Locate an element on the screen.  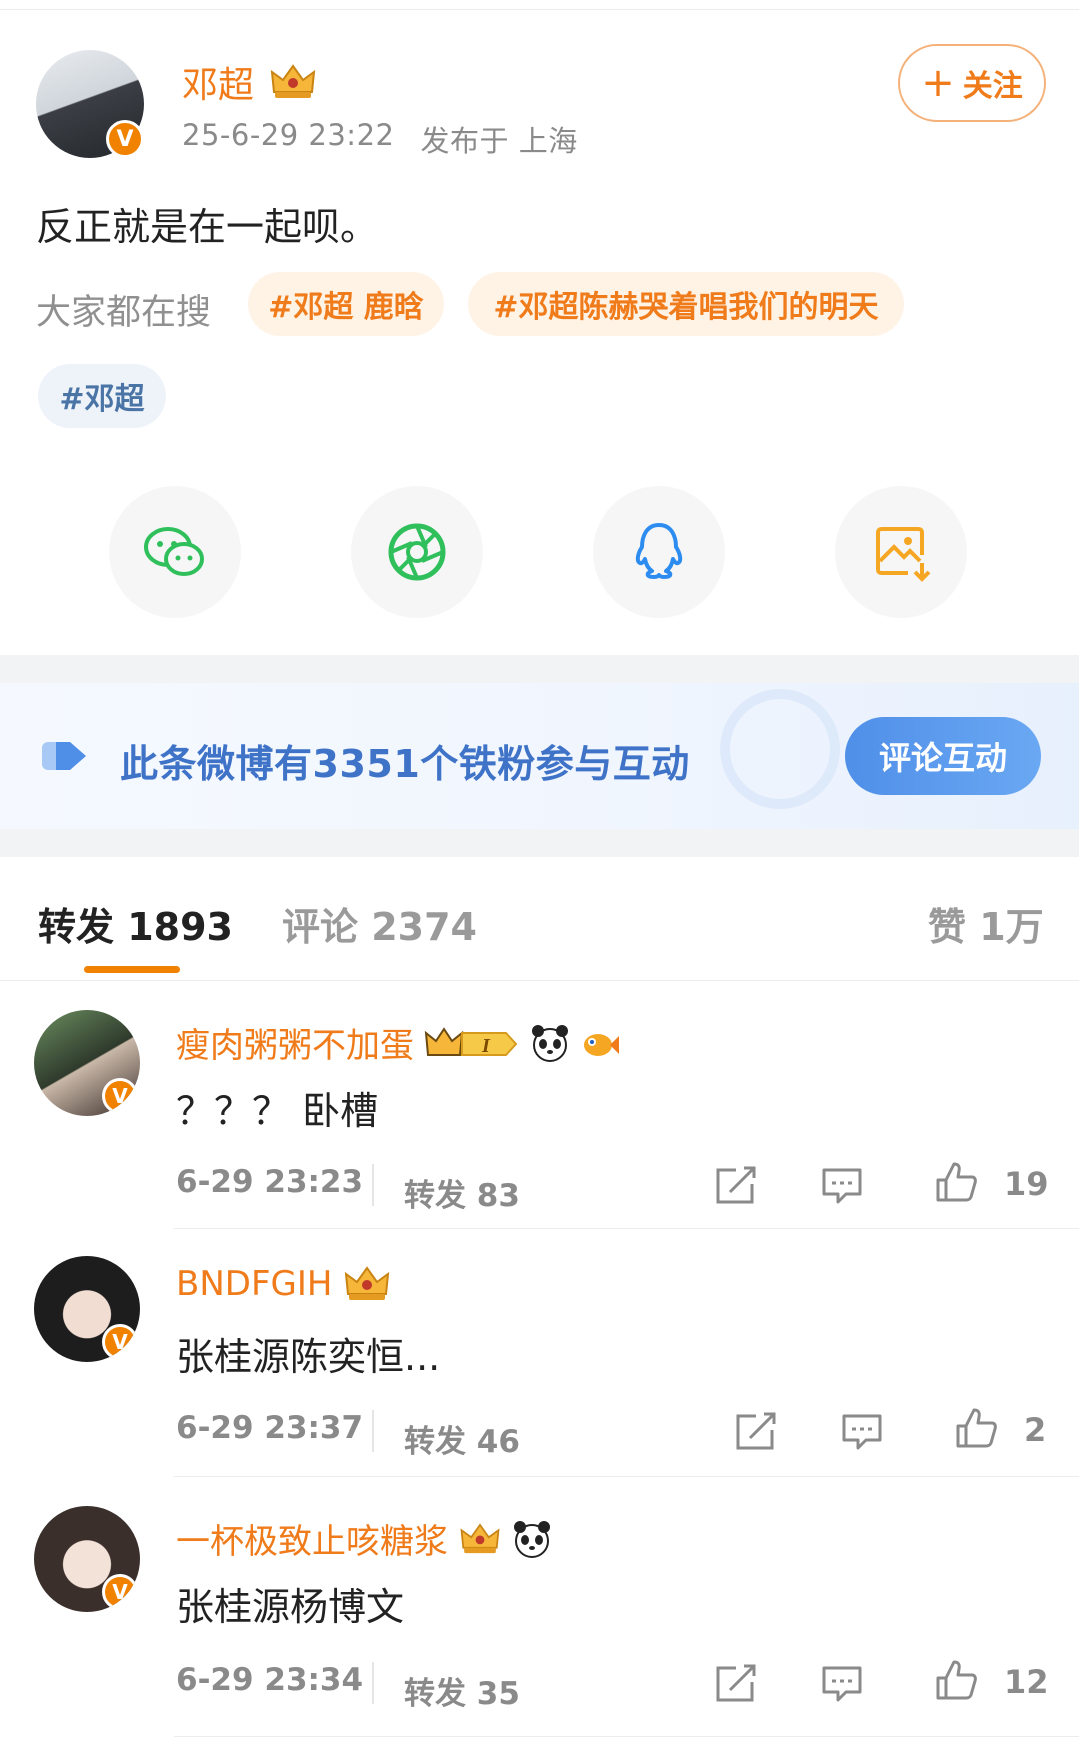
follow-label: 关注 is located at coordinates (992, 86).